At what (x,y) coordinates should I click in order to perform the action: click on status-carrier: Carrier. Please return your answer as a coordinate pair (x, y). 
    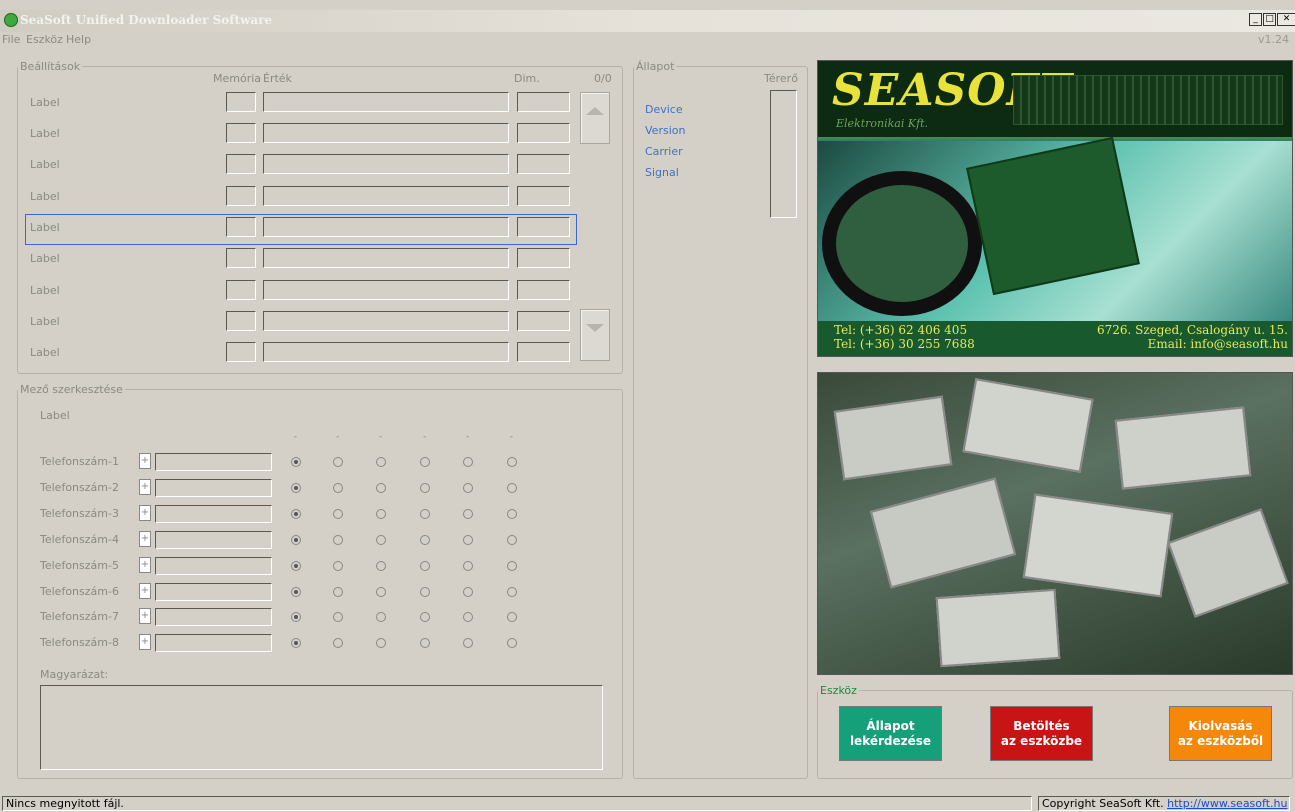
    Looking at the image, I should click on (664, 151).